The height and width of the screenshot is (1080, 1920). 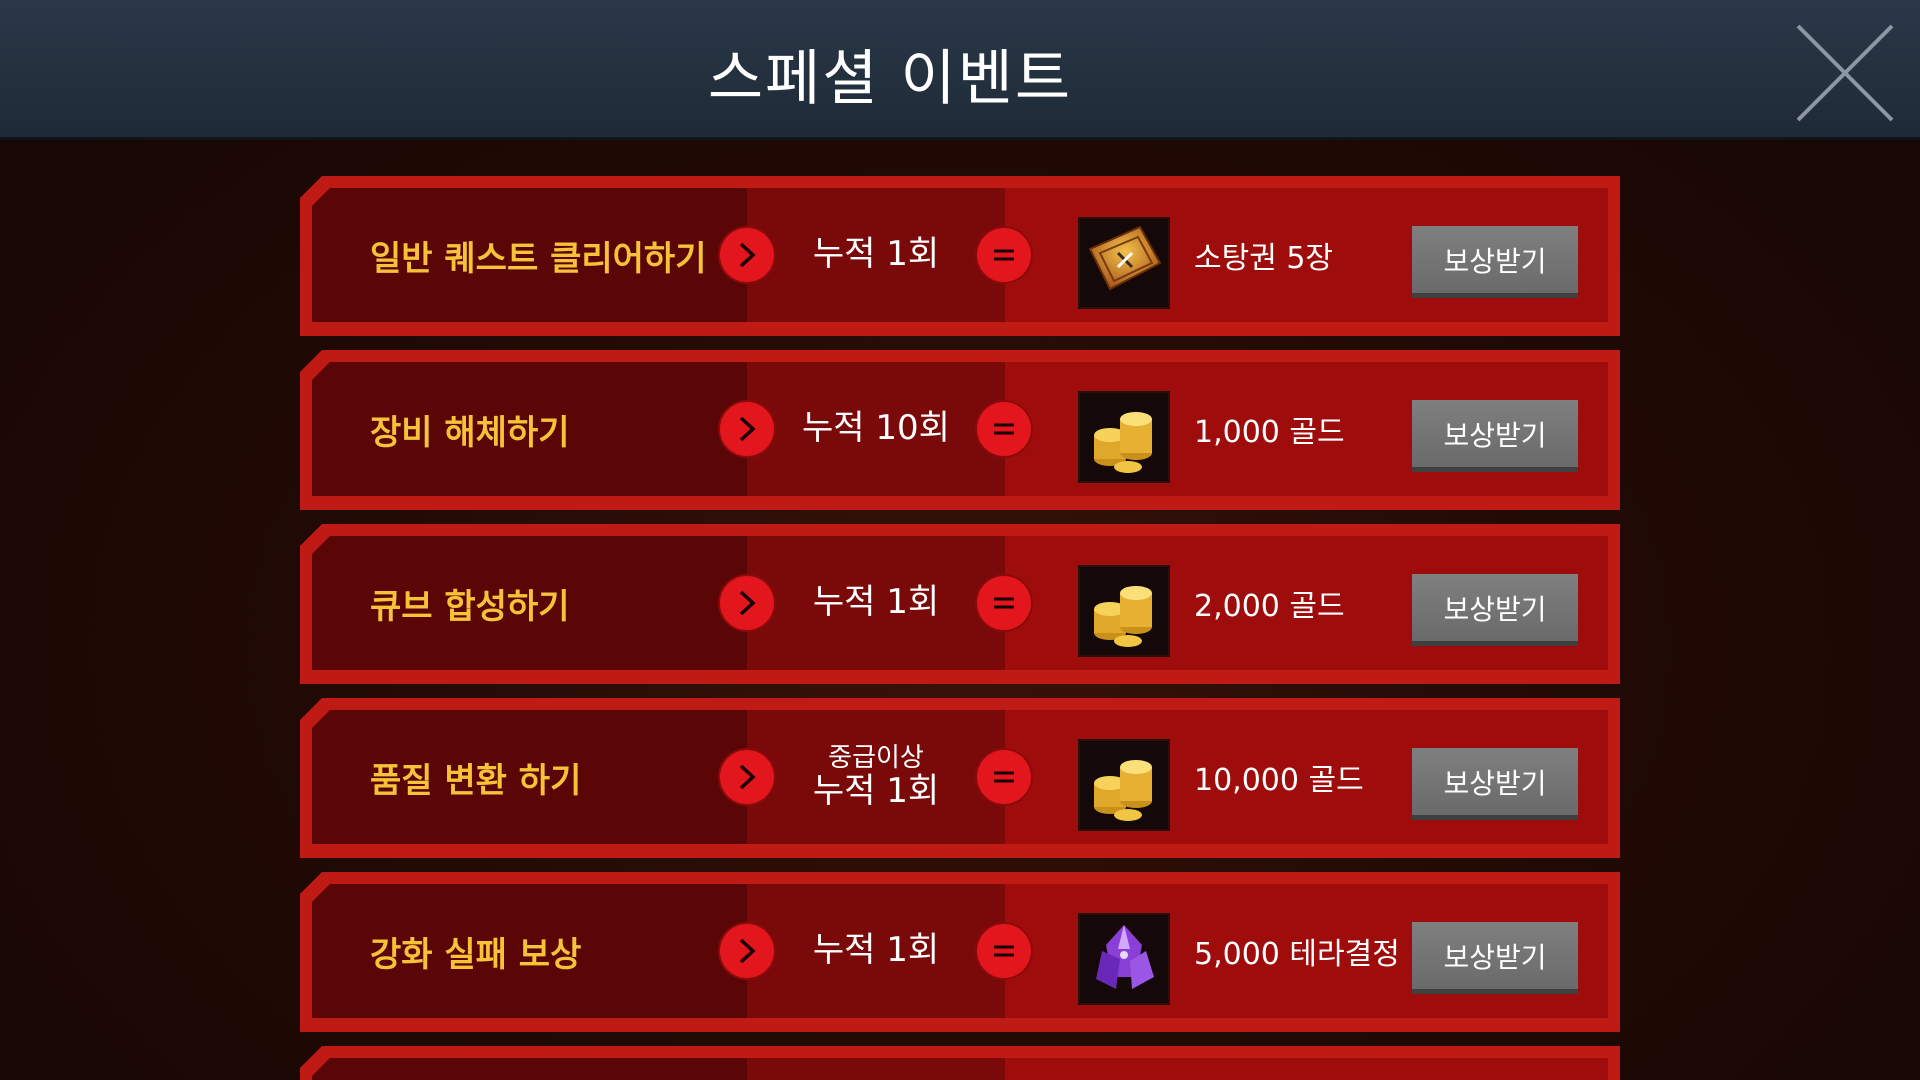 I want to click on header-bar: 스페셜 이벤트, so click(x=960, y=70).